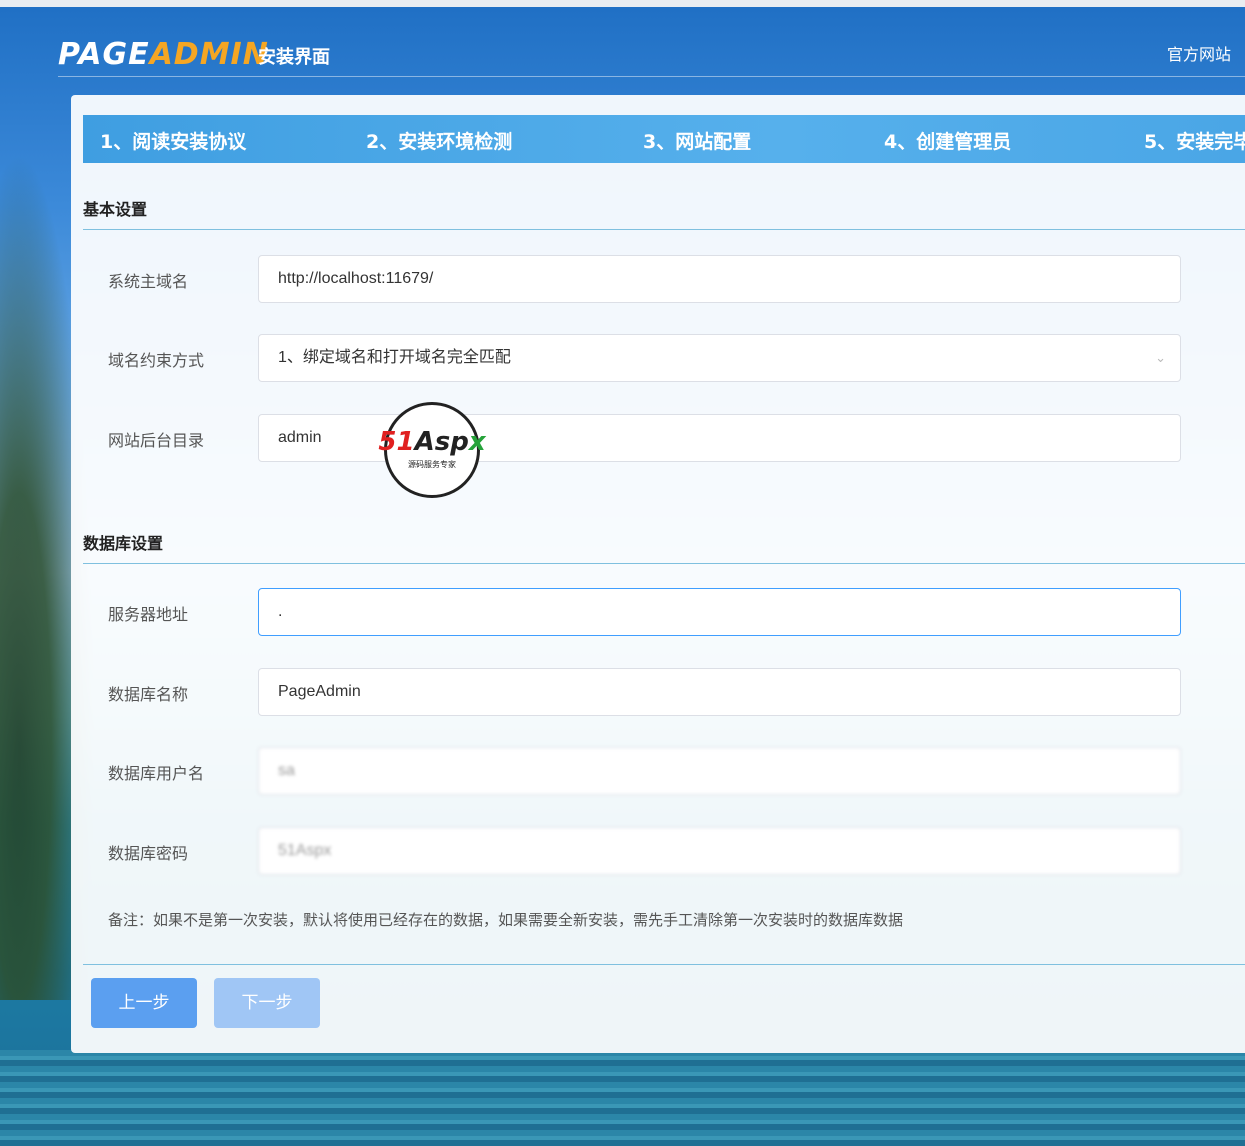 This screenshot has height=1146, width=1245. I want to click on domain-input: http://localhost:11679/, so click(719, 279).